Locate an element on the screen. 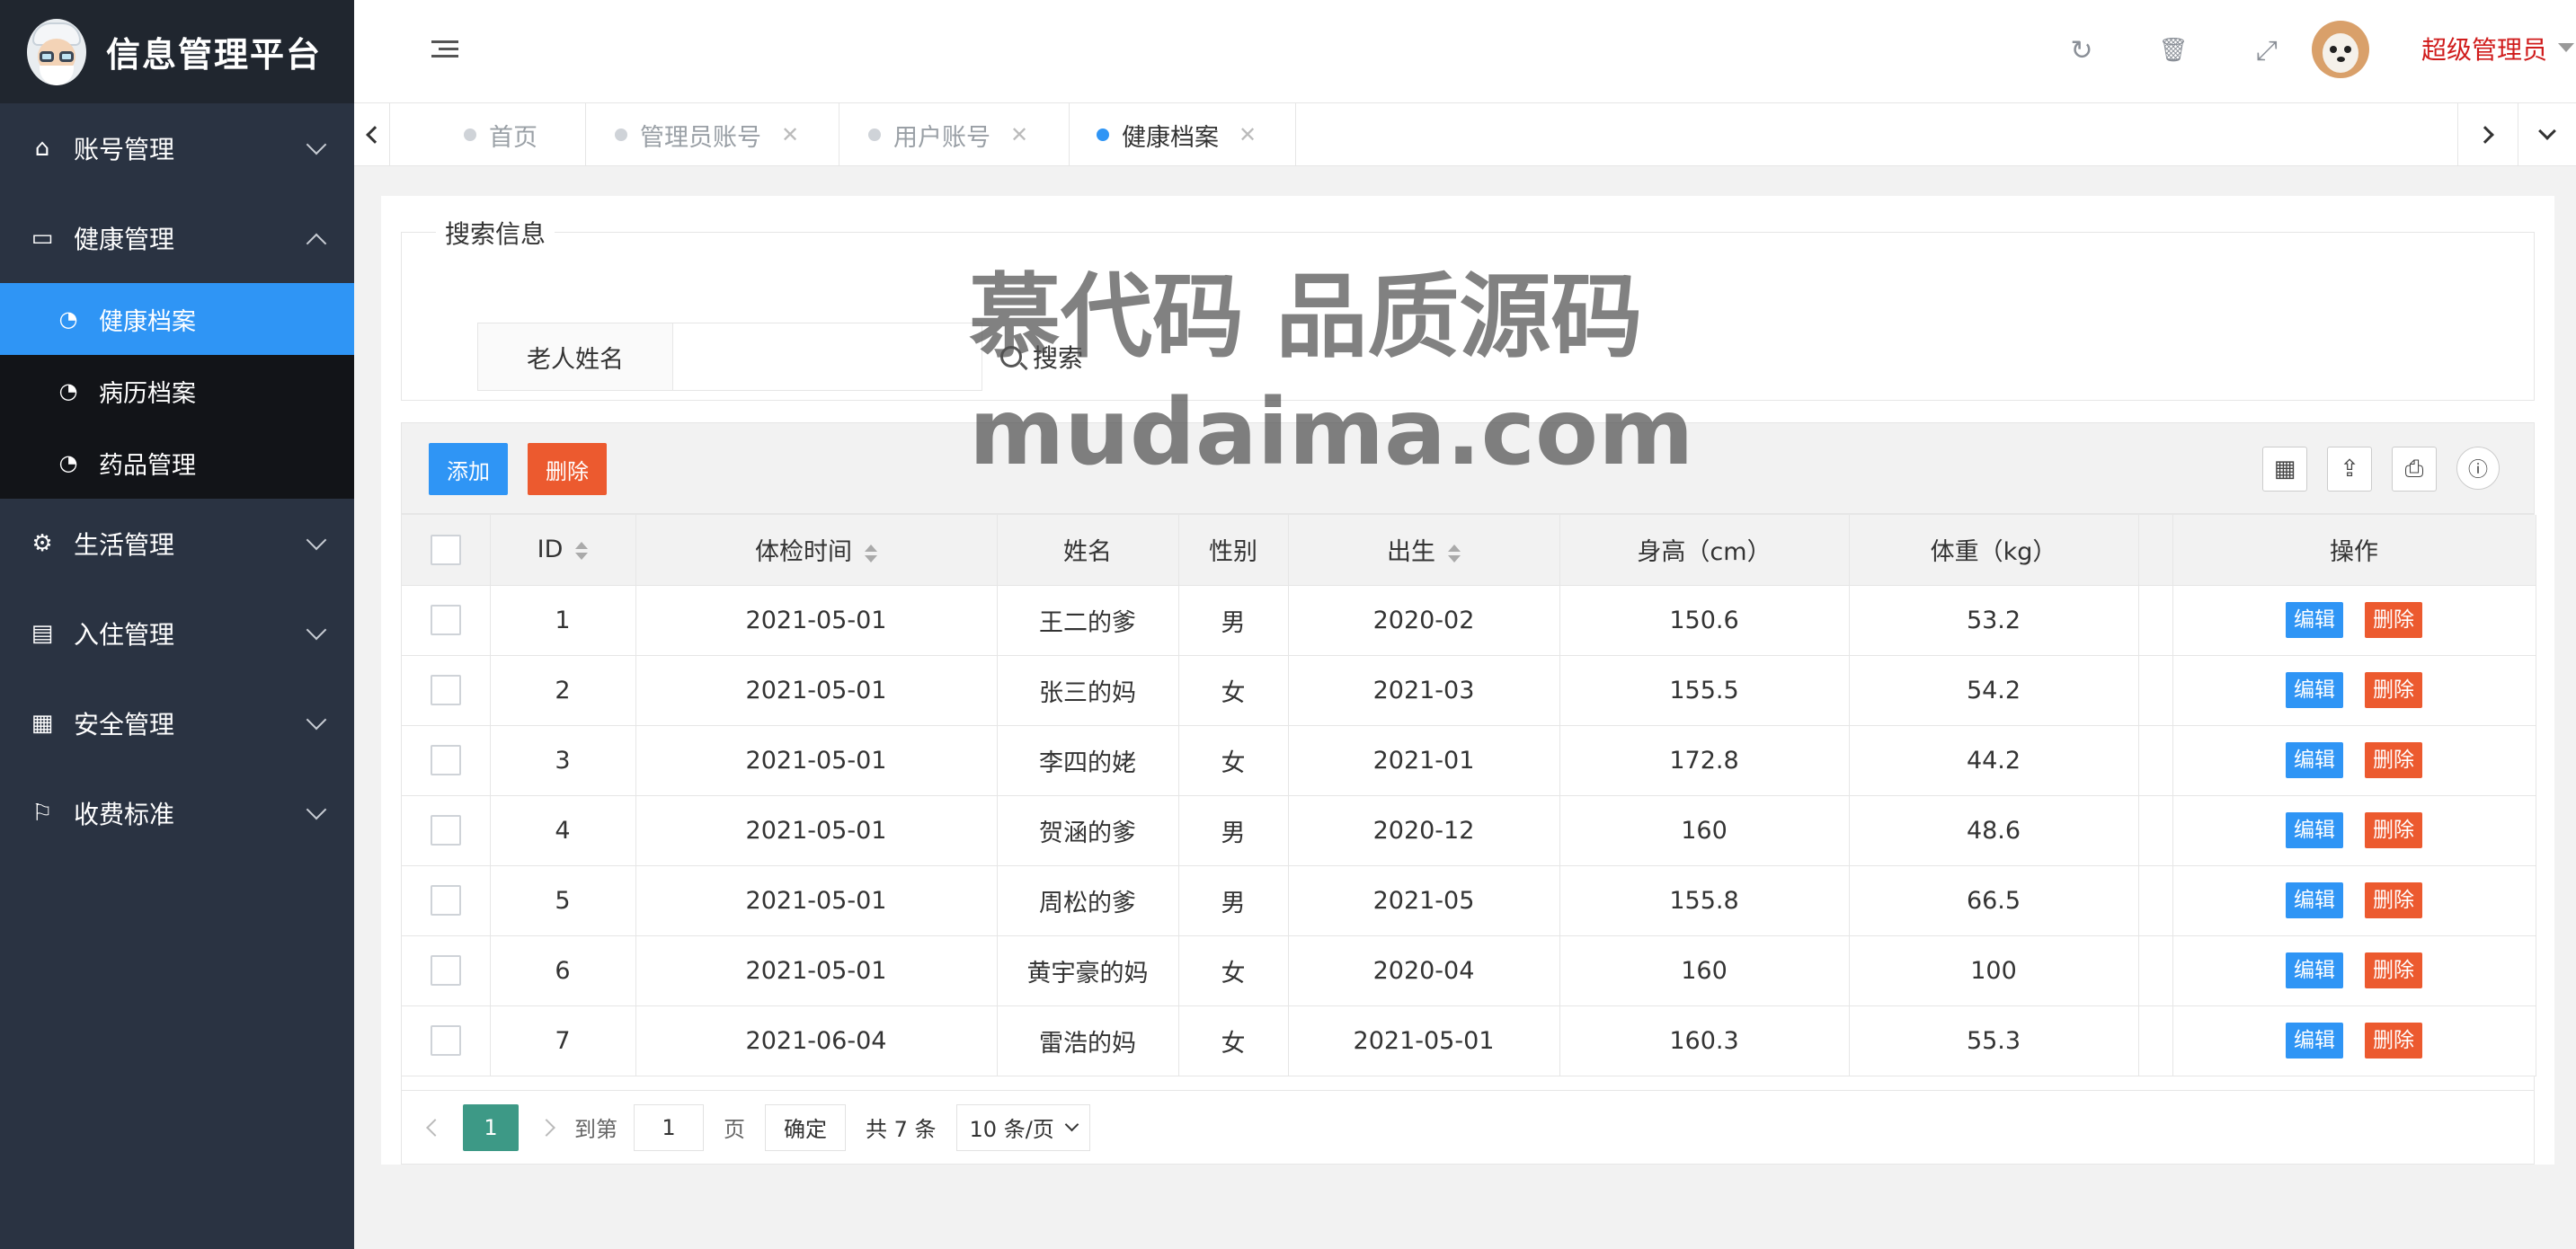 The image size is (2576, 1249). app-title: 信息管理平台 is located at coordinates (214, 55).